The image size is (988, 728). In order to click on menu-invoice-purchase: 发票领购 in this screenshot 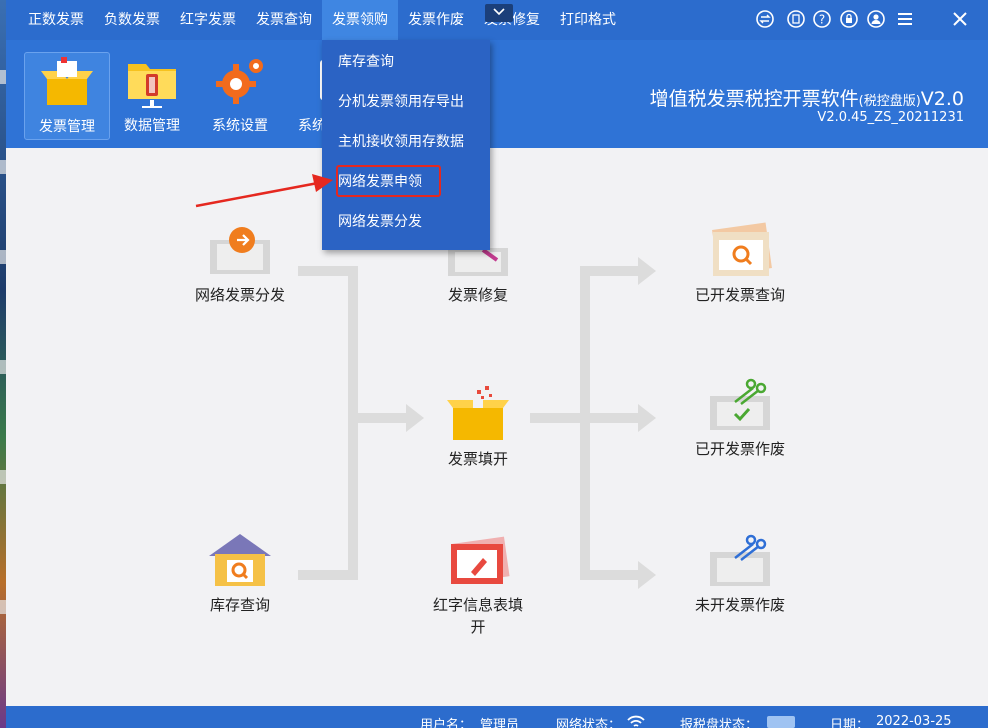, I will do `click(360, 20)`.